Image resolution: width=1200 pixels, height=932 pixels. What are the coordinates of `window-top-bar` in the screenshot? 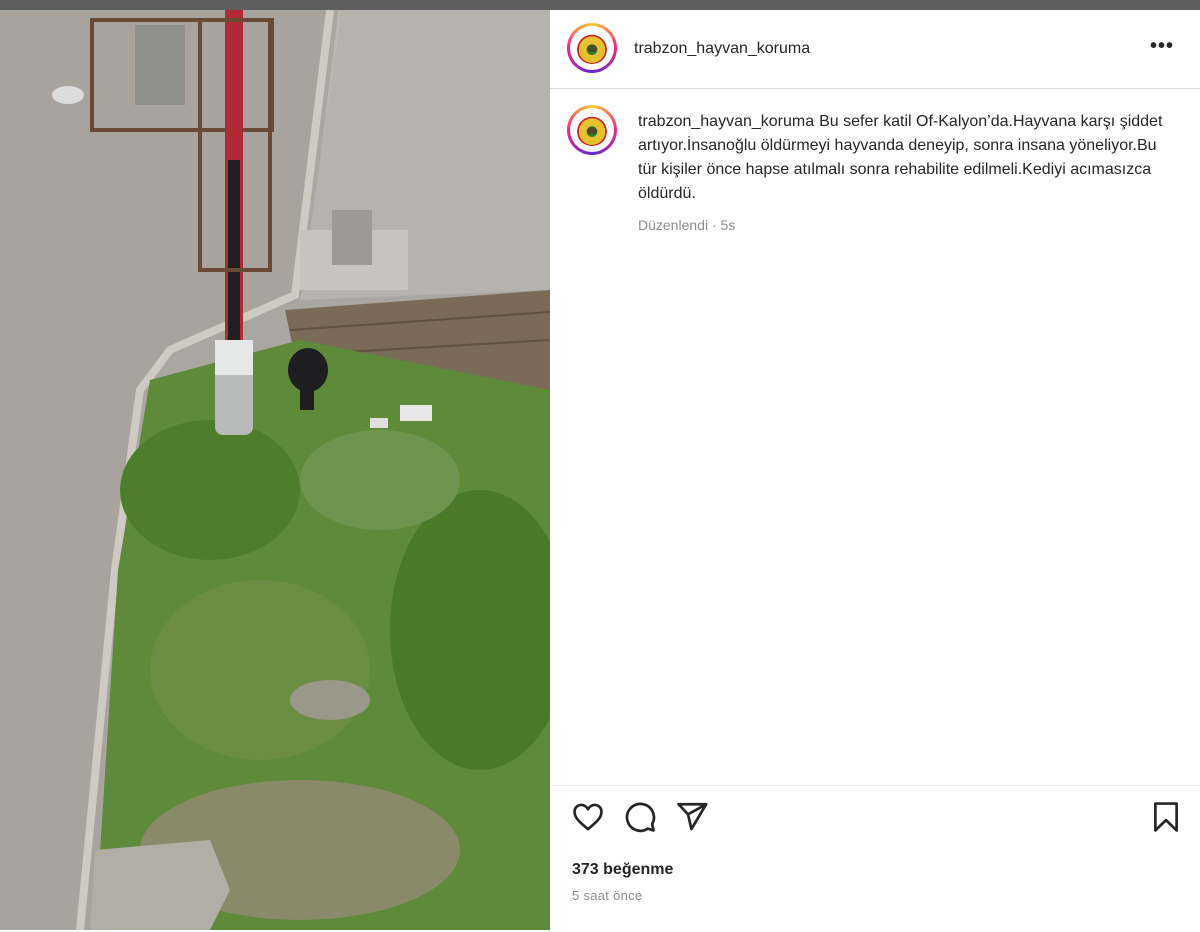 It's located at (600, 5).